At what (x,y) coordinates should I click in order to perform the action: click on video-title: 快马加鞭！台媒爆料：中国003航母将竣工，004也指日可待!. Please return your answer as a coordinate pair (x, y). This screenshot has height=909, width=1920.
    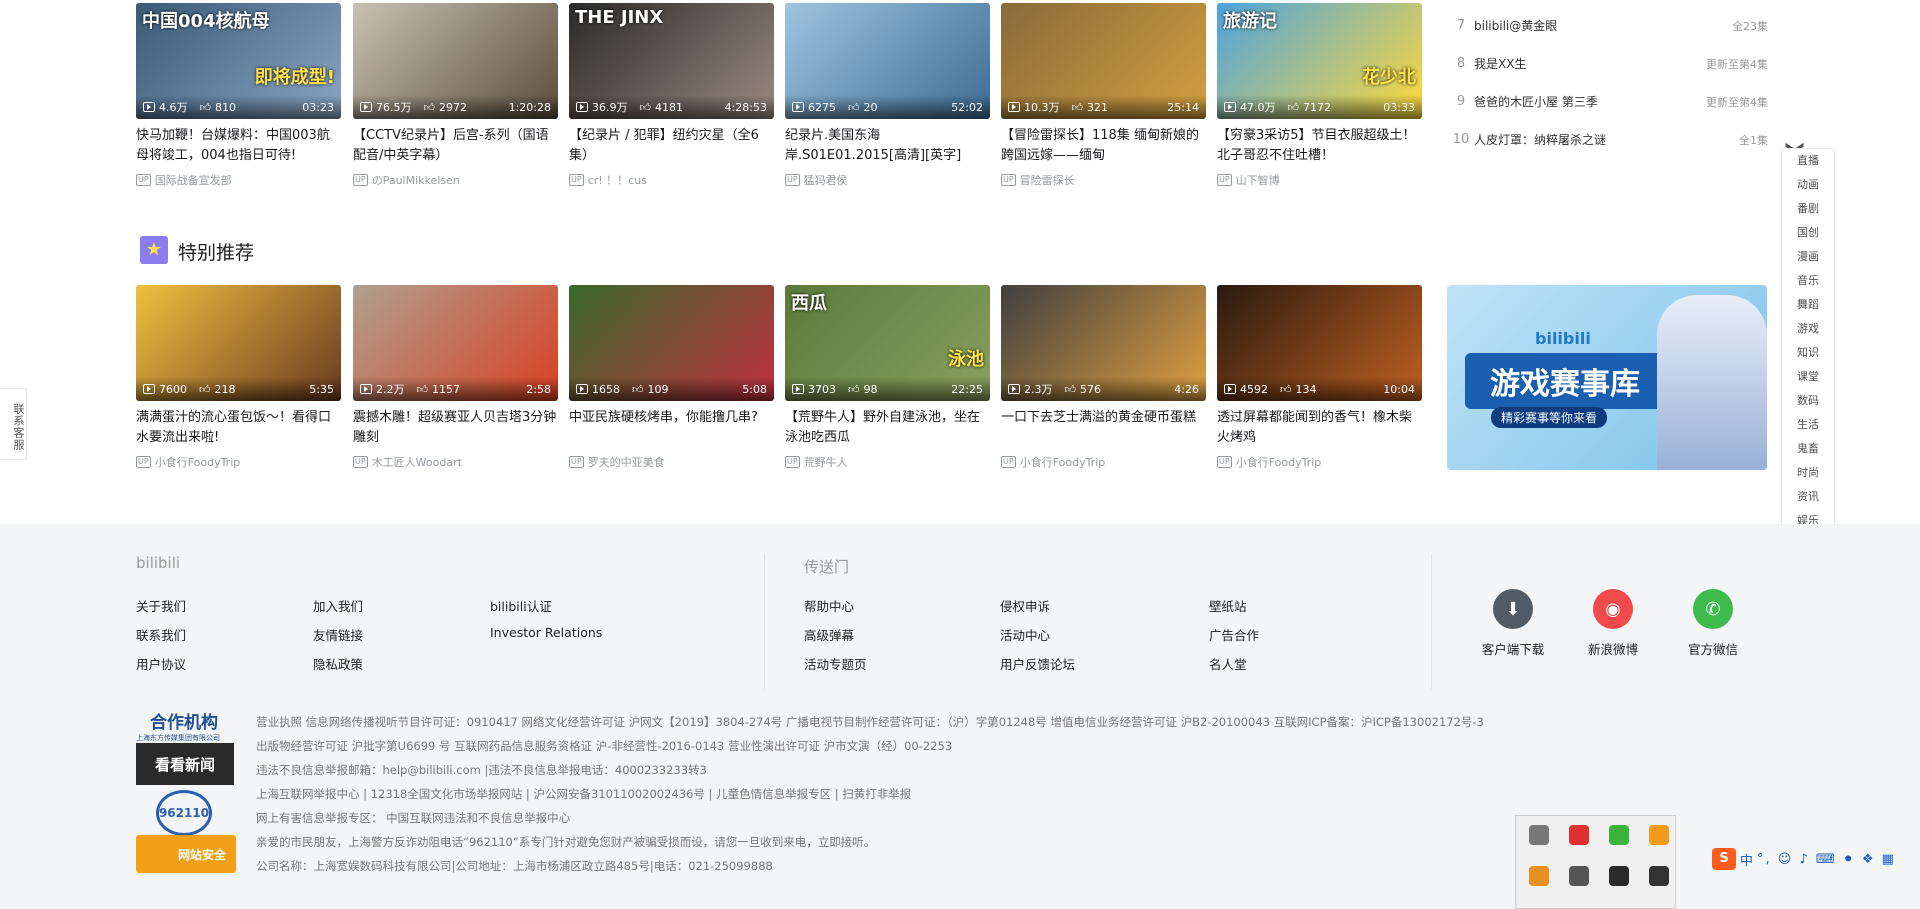
    Looking at the image, I should click on (238, 146).